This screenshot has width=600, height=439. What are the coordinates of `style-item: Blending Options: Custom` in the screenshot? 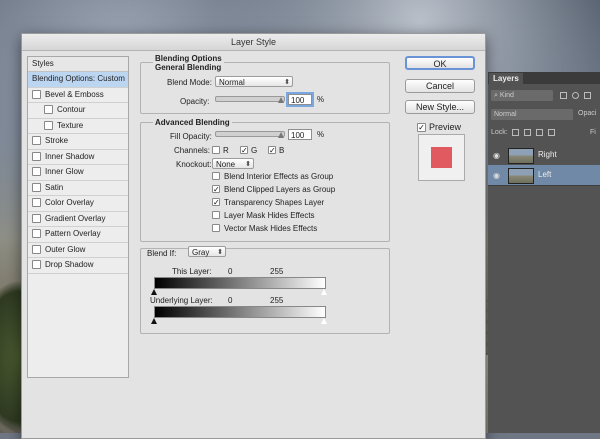 It's located at (78, 80).